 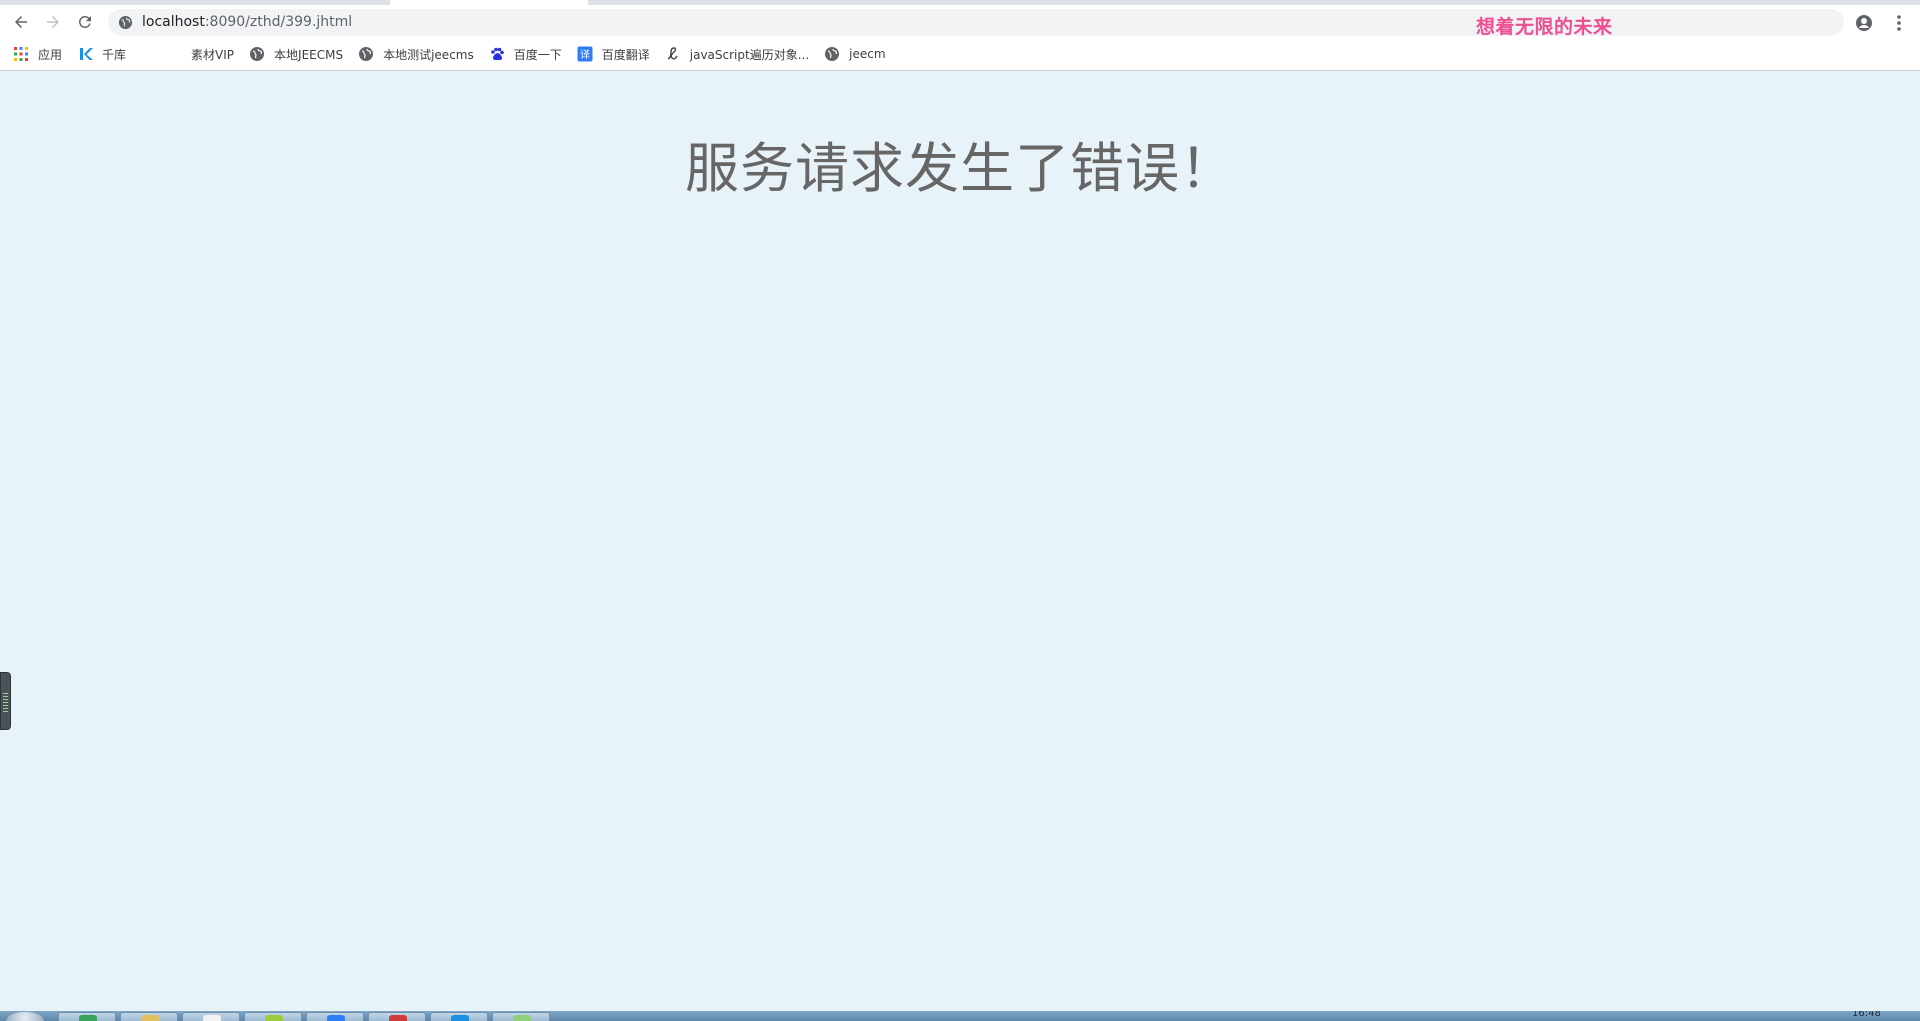 I want to click on url-host: localhost, so click(x=173, y=22).